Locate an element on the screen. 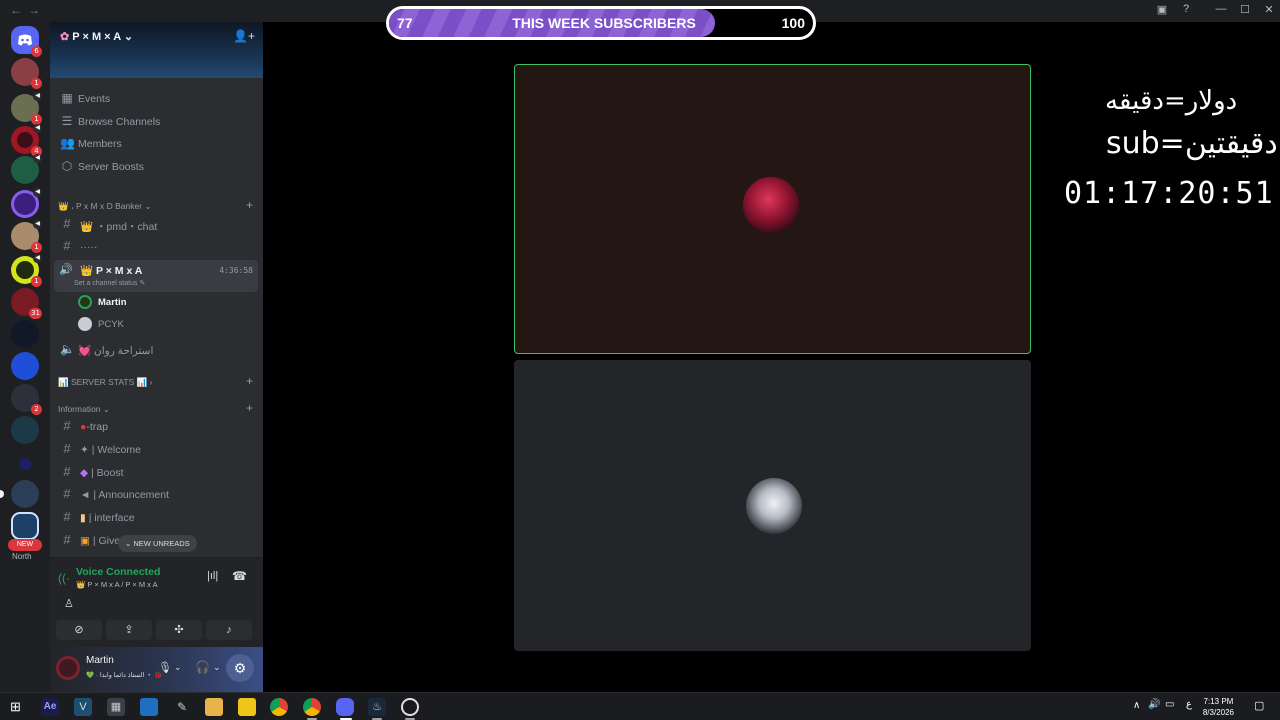 This screenshot has width=1280, height=720. steam-icon: ♨ is located at coordinates (377, 707).